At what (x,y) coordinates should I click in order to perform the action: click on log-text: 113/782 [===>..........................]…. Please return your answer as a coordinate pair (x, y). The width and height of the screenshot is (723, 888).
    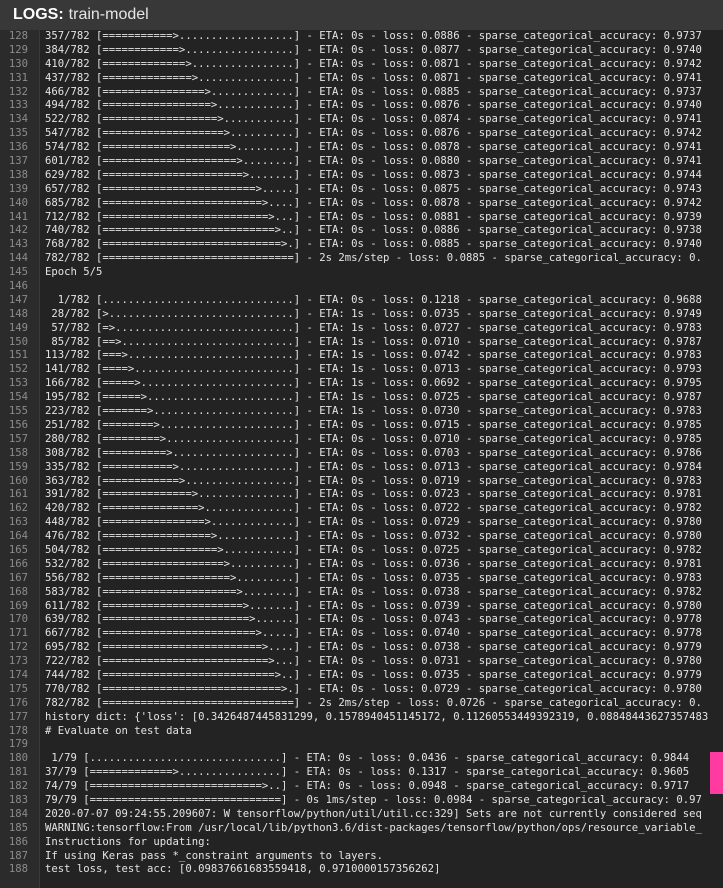
    Looking at the image, I should click on (373, 355).